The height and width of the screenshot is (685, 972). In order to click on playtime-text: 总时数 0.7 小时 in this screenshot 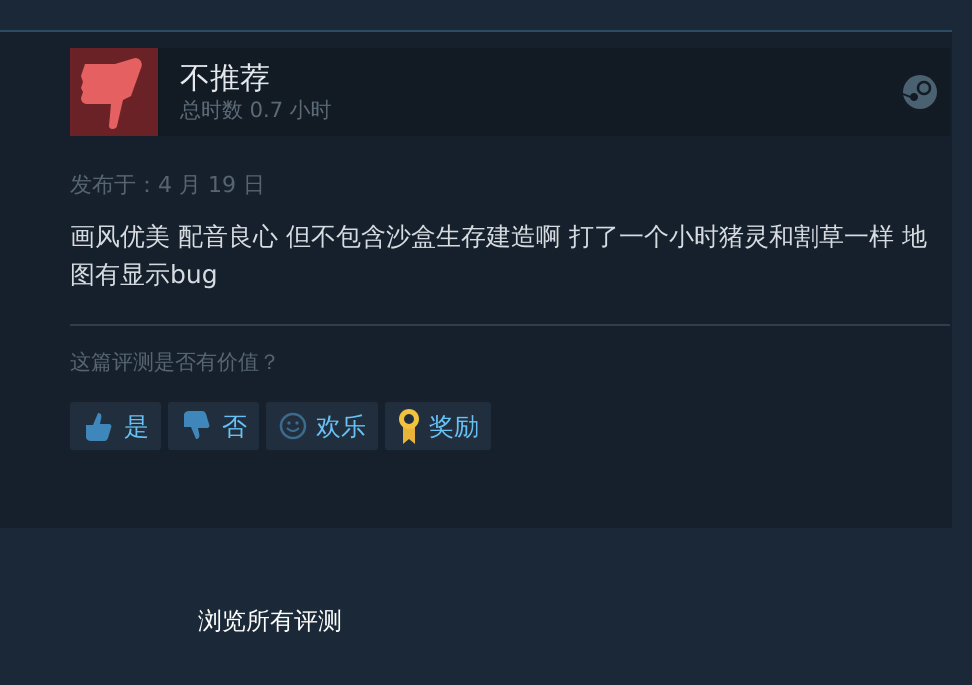, I will do `click(256, 110)`.